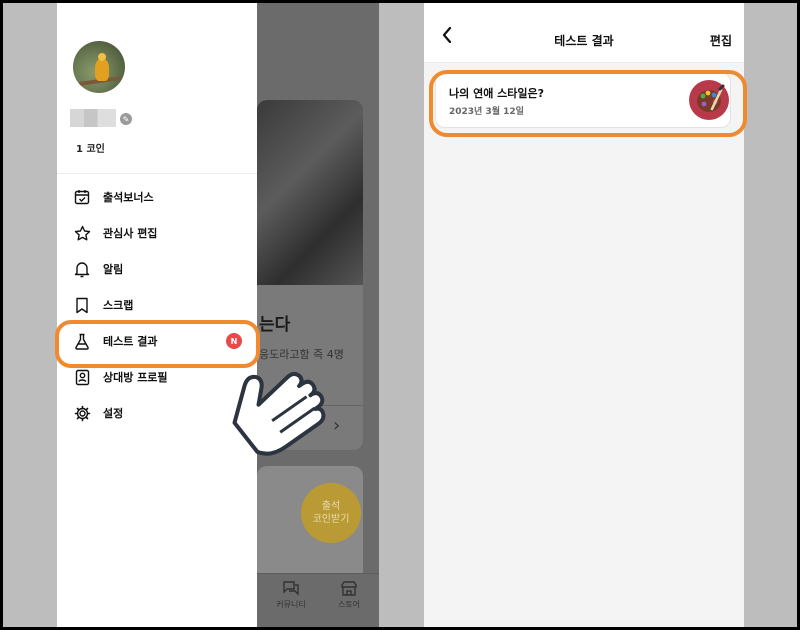  Describe the element at coordinates (82, 269) in the screenshot. I see `bell-icon` at that location.